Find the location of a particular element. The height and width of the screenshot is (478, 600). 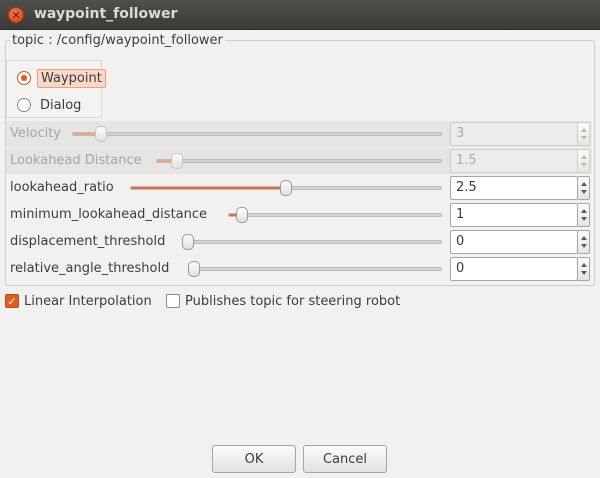

topic-group-label: topic : /config/waypoint_follower is located at coordinates (117, 40).